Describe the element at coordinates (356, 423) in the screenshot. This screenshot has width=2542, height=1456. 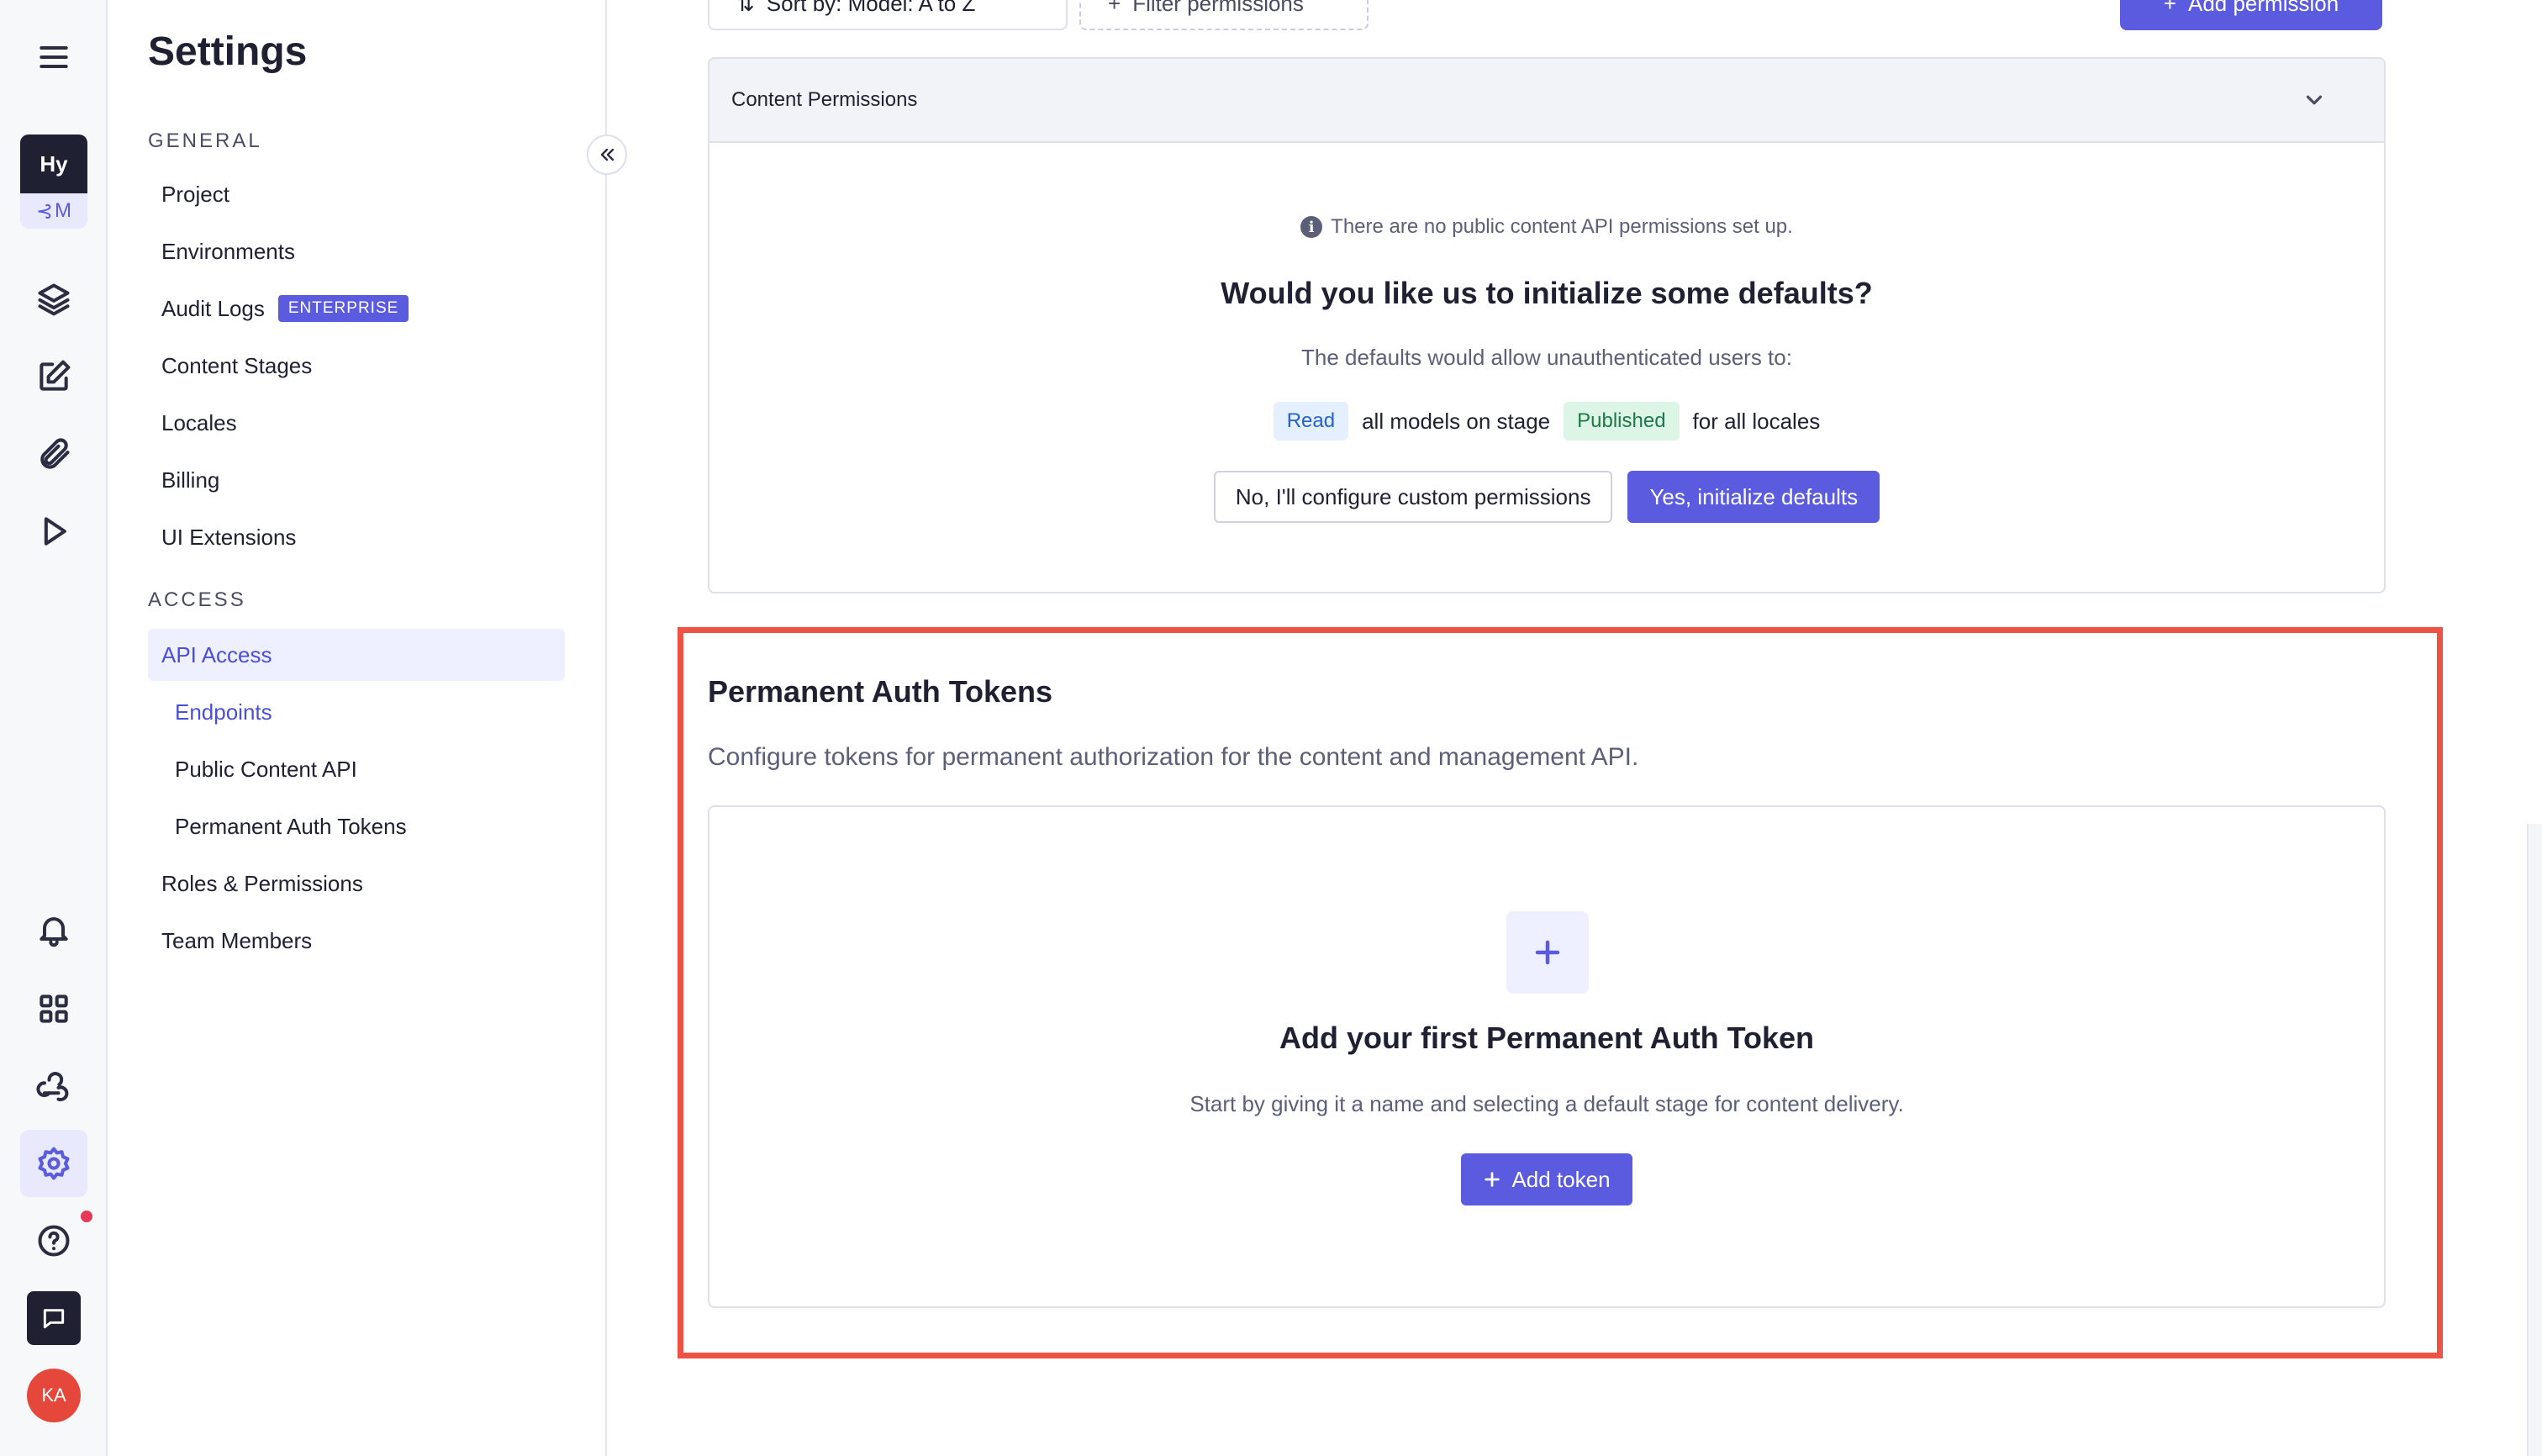
I see `nav-item-locales: Locales` at that location.